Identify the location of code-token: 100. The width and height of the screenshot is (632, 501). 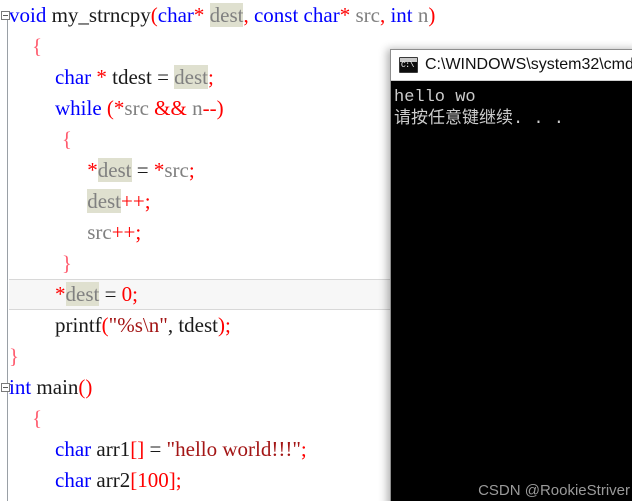
(153, 480).